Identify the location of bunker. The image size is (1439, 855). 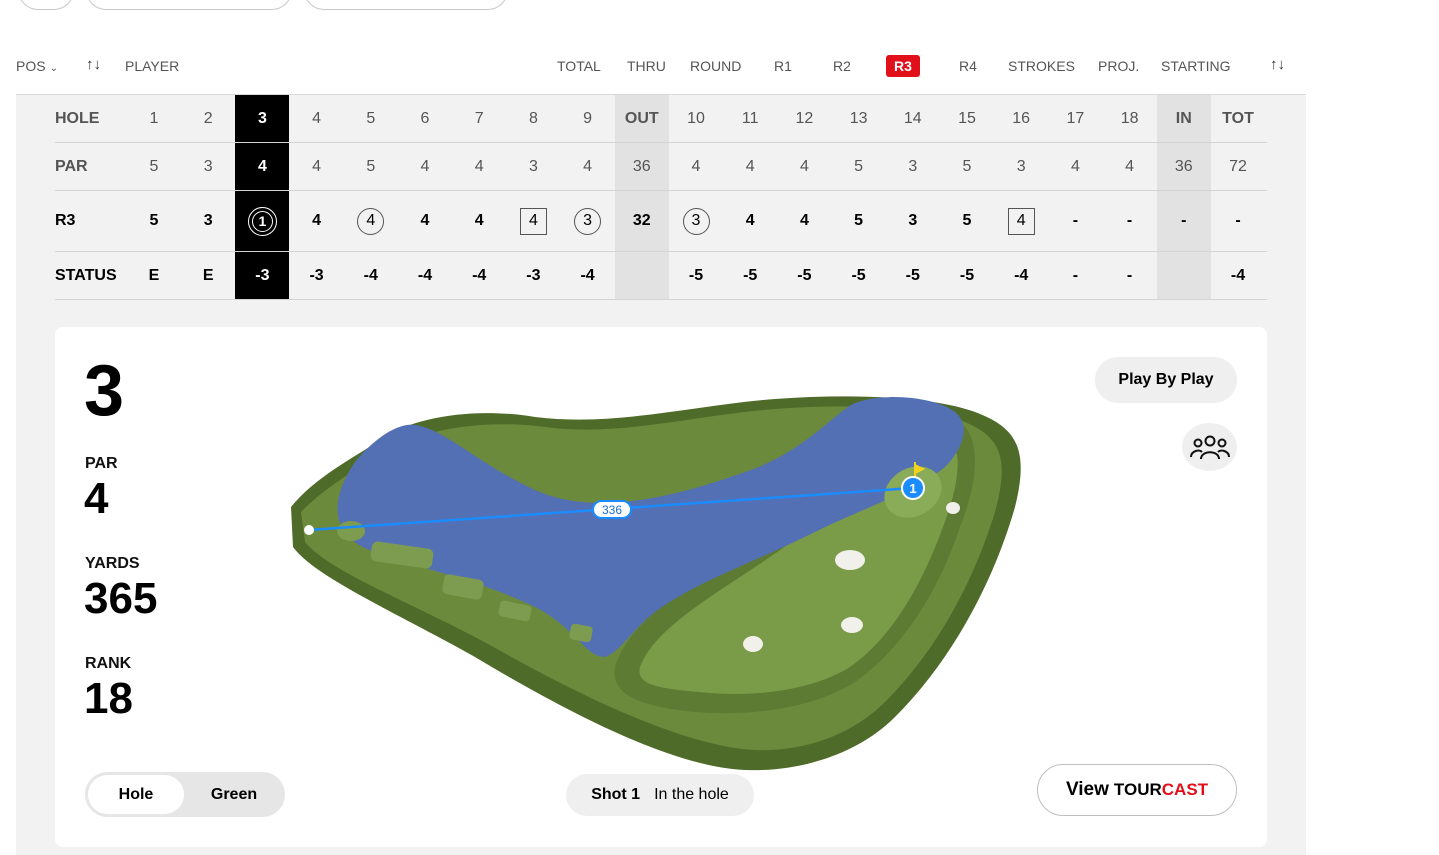
(753, 644).